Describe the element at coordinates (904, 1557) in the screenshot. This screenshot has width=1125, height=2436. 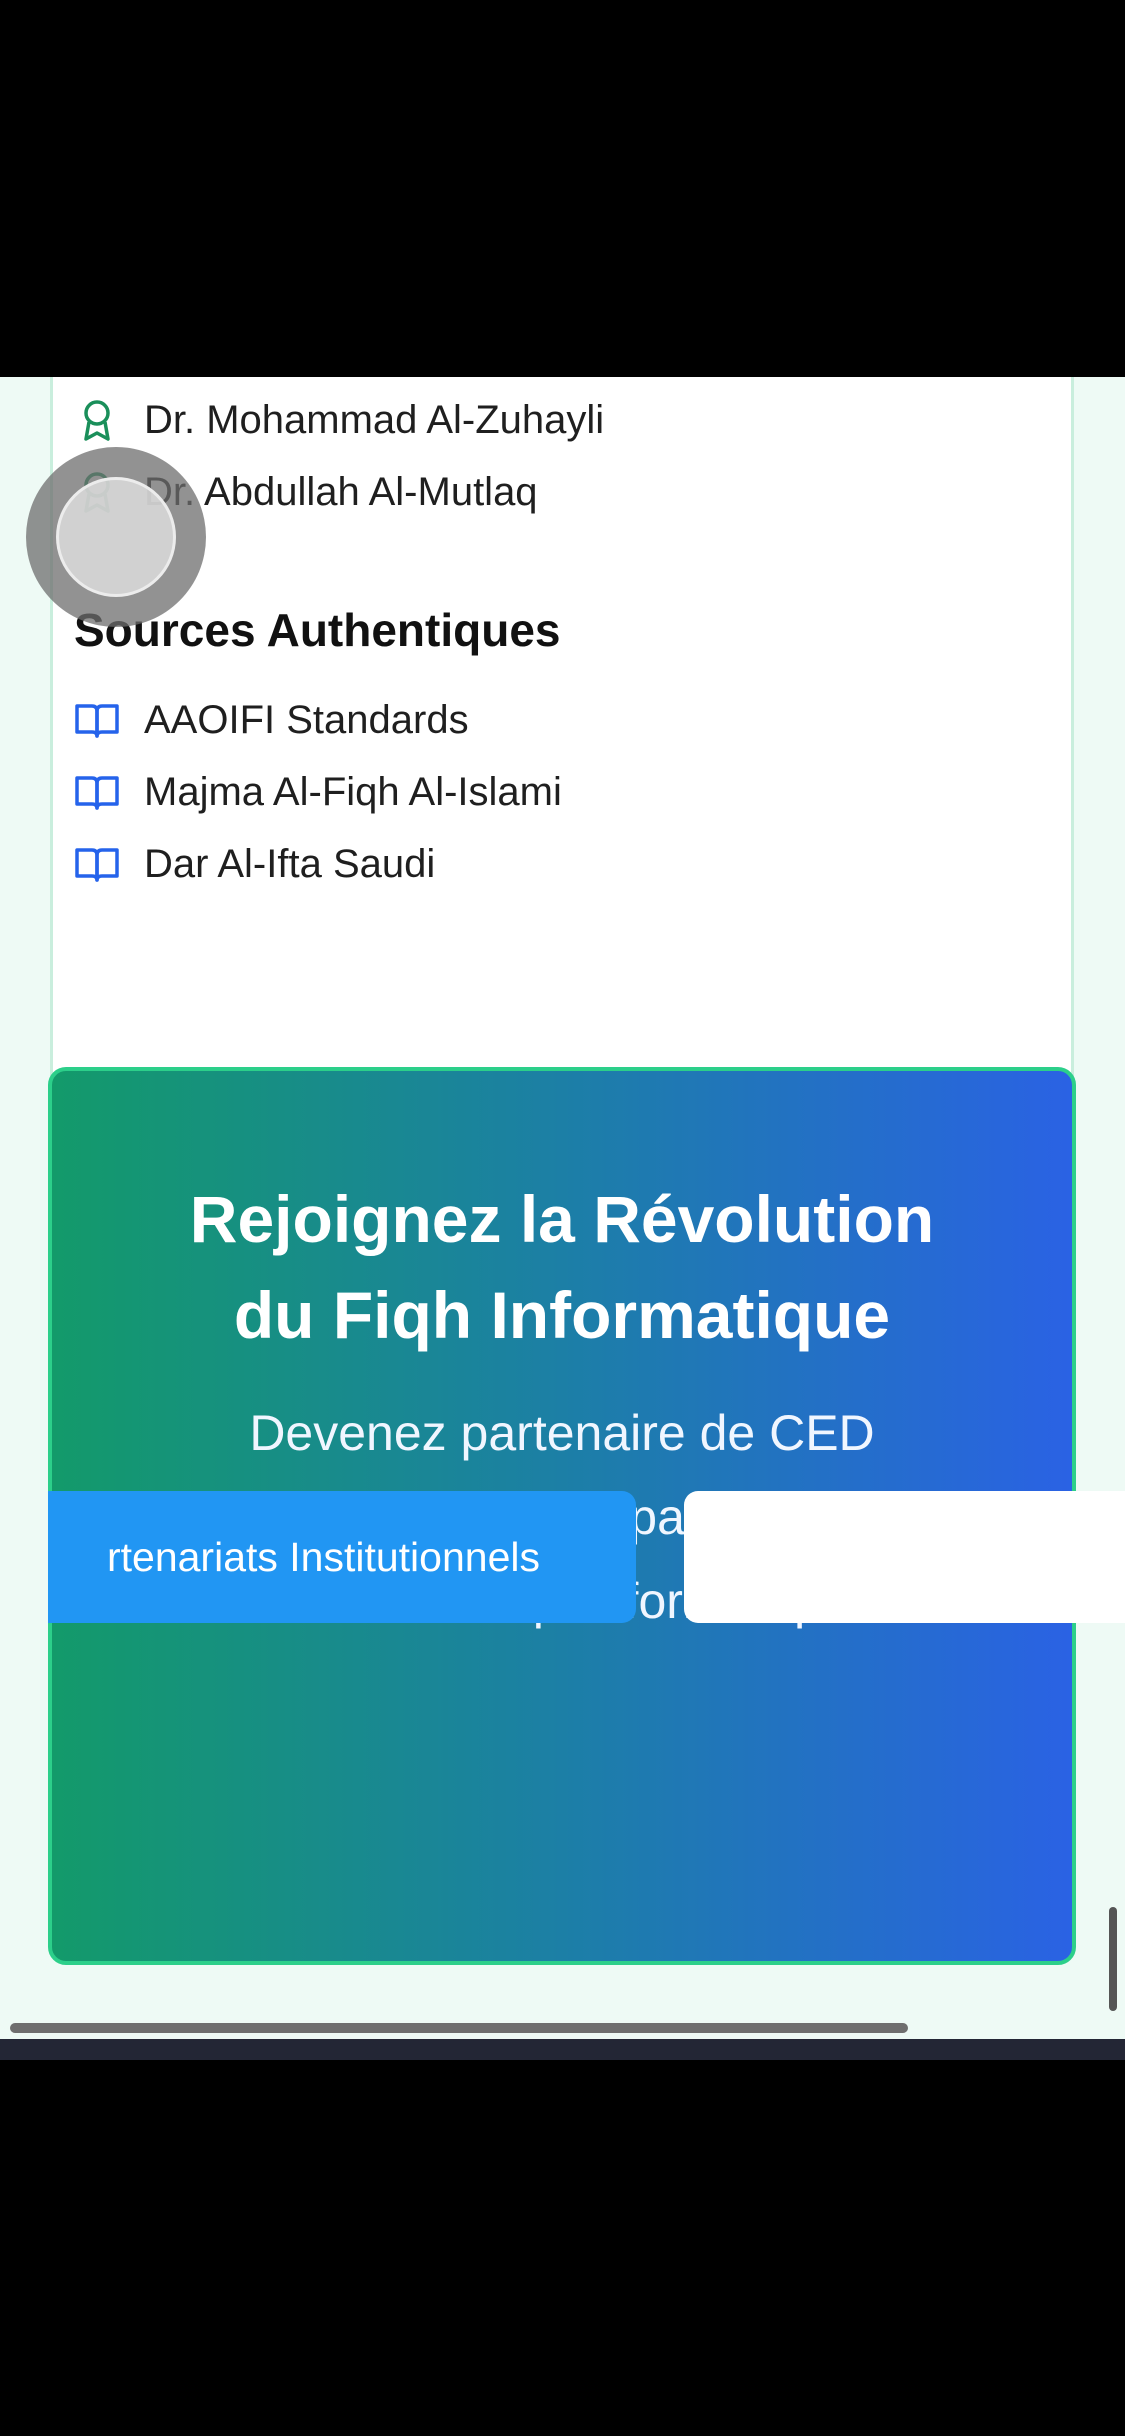
I see `secondary-cta-button` at that location.